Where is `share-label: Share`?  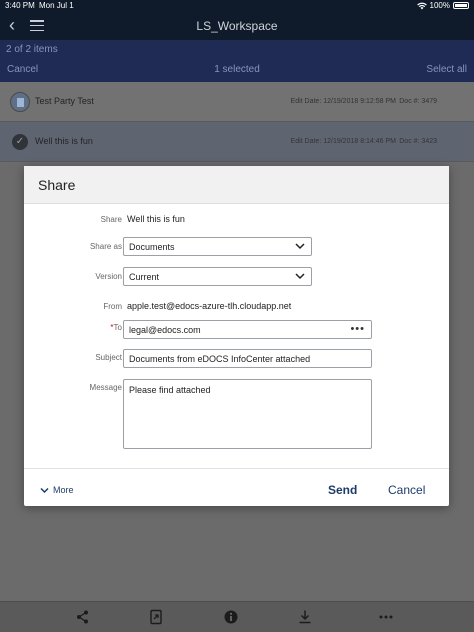
share-label: Share is located at coordinates (111, 219).